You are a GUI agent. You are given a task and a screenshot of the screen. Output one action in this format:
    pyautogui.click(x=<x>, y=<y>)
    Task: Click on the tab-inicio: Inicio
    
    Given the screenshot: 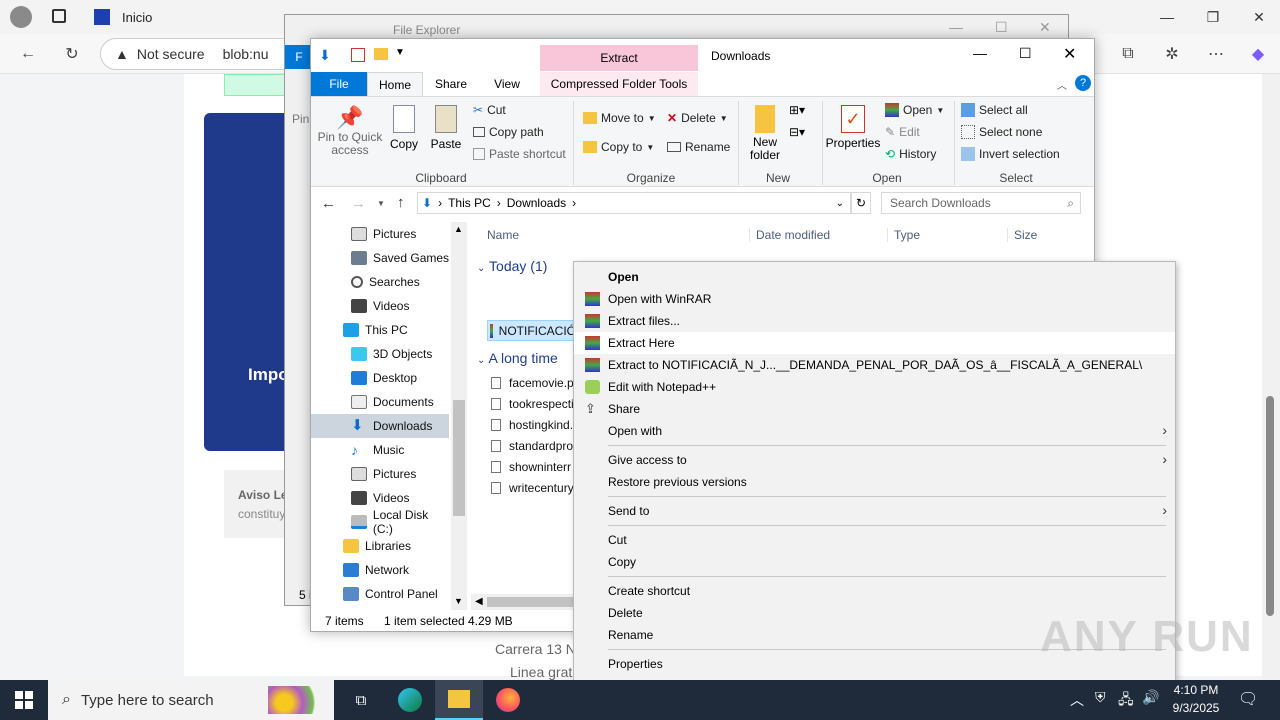 What is the action you would take?
    pyautogui.click(x=185, y=17)
    